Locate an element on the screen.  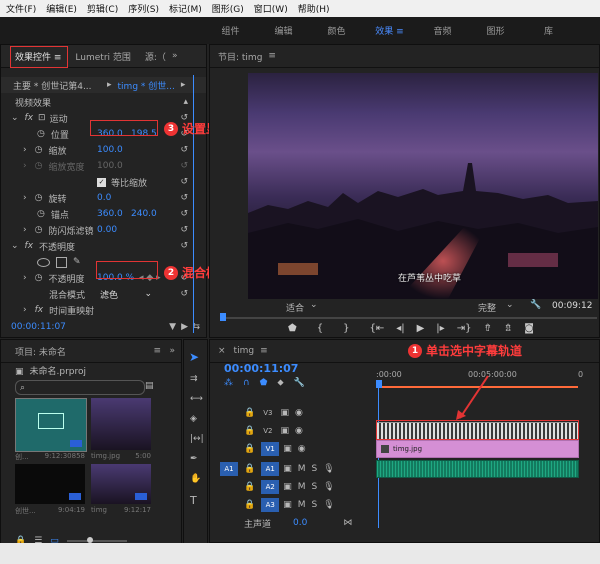
anchor-y-value: 240.0 is located at coordinates (144, 214).